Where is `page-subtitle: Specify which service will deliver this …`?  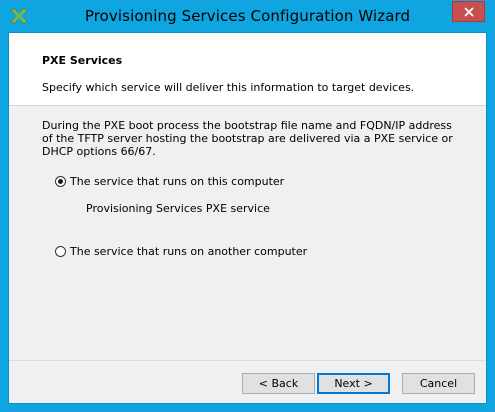 page-subtitle: Specify which service will deliver this … is located at coordinates (228, 87).